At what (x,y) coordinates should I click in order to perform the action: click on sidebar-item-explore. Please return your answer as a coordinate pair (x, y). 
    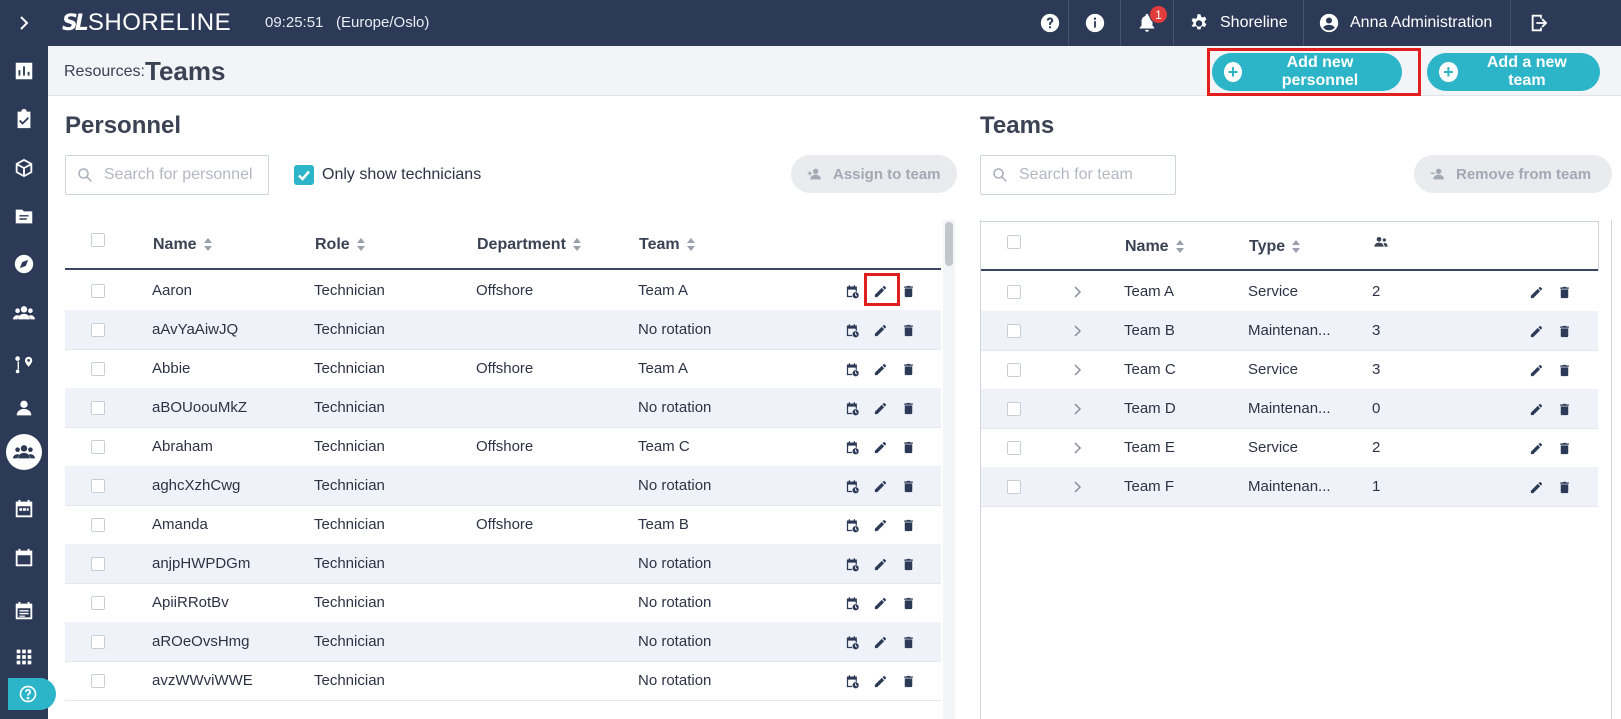
    Looking at the image, I should click on (24, 264).